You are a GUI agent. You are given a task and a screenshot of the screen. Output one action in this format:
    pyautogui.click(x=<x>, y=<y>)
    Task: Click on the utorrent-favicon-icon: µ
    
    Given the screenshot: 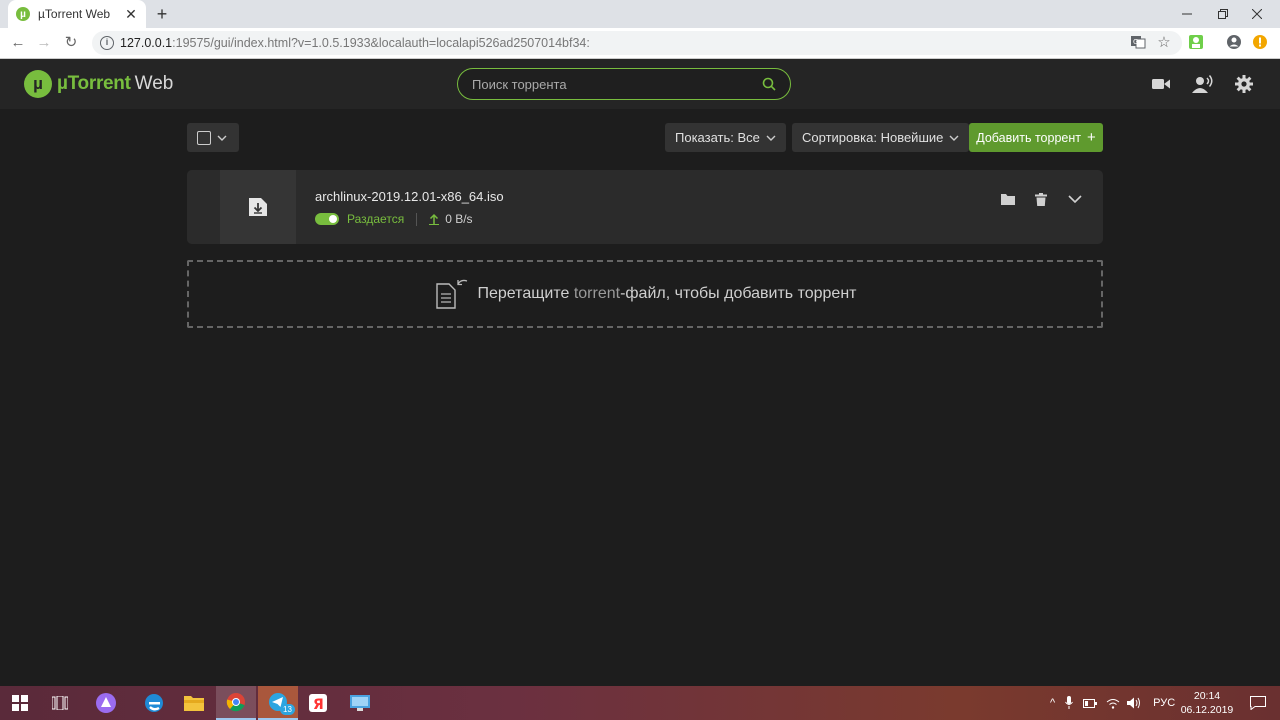 What is the action you would take?
    pyautogui.click(x=23, y=14)
    